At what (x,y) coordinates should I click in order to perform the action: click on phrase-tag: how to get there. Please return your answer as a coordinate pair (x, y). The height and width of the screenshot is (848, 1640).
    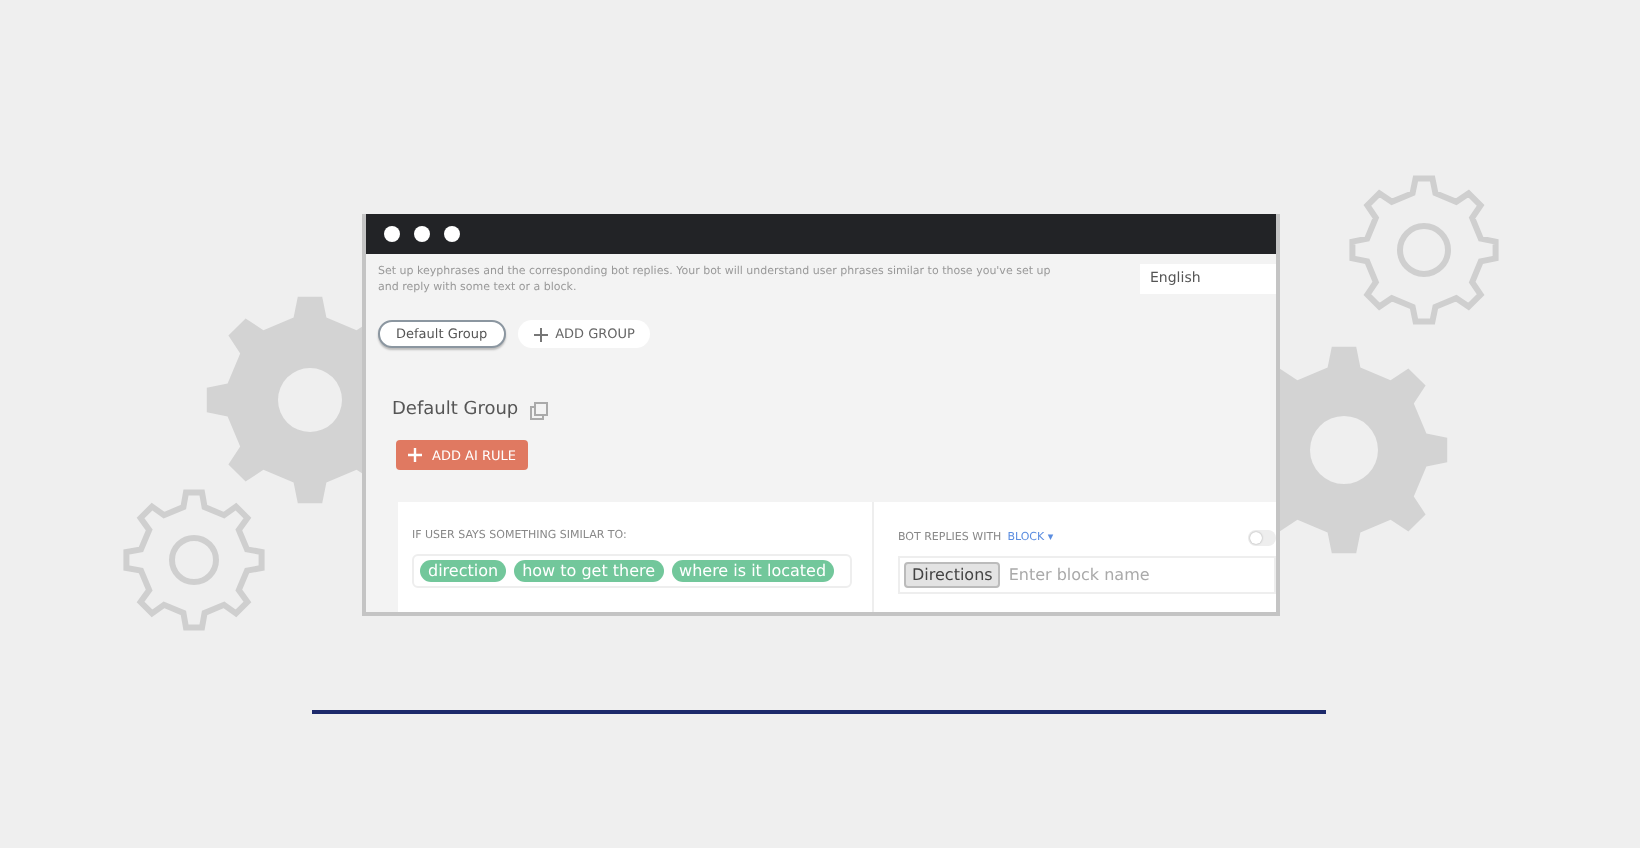
    Looking at the image, I should click on (589, 571).